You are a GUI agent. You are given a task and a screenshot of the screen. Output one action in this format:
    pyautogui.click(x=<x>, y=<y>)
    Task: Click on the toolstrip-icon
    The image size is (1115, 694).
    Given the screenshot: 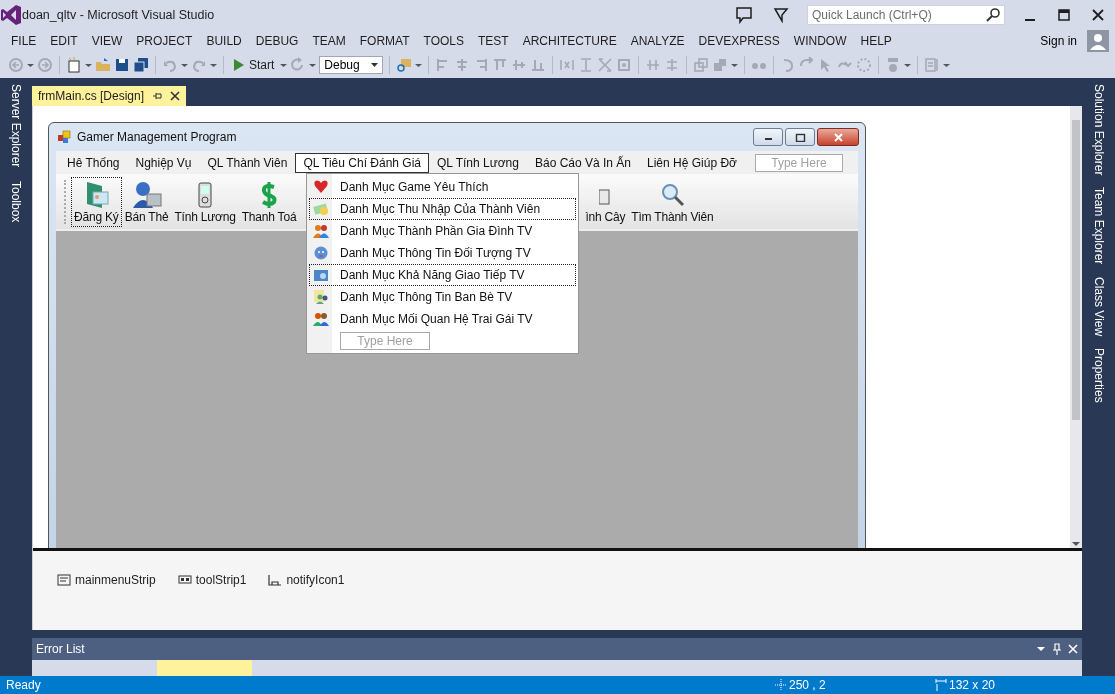 What is the action you would take?
    pyautogui.click(x=184, y=580)
    